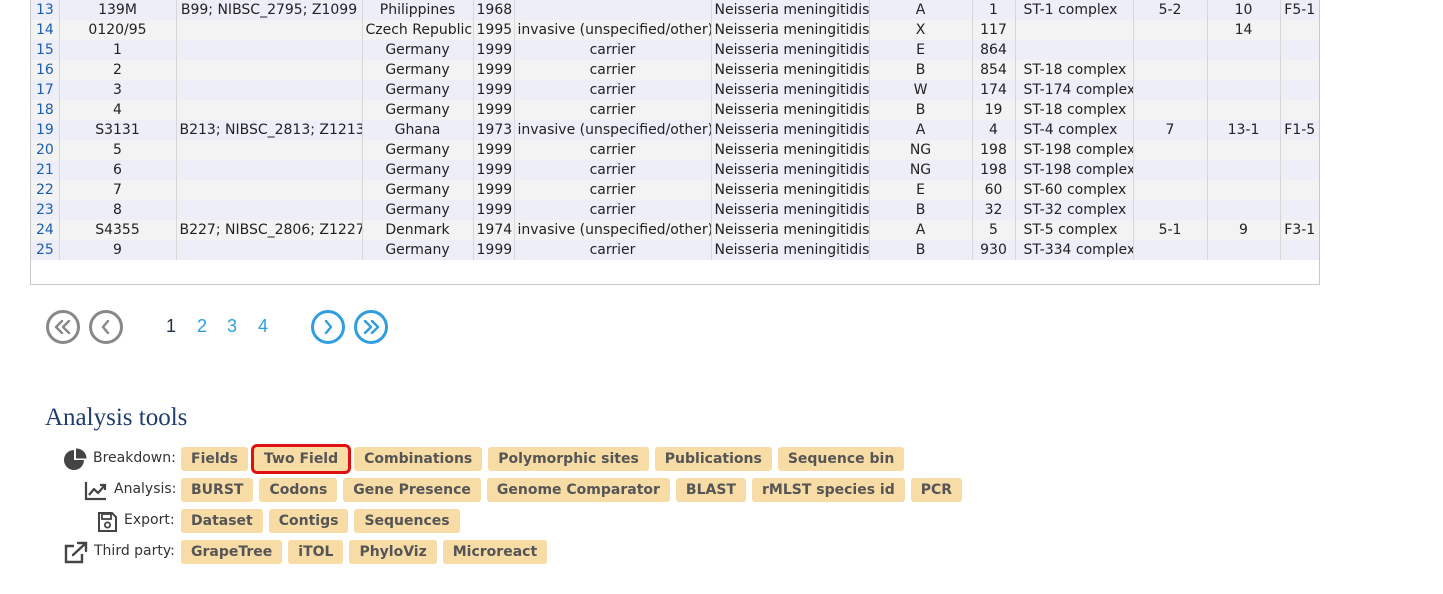 Image resolution: width=1443 pixels, height=594 pixels. Describe the element at coordinates (308, 521) in the screenshot. I see `contigs-button: Contigs` at that location.